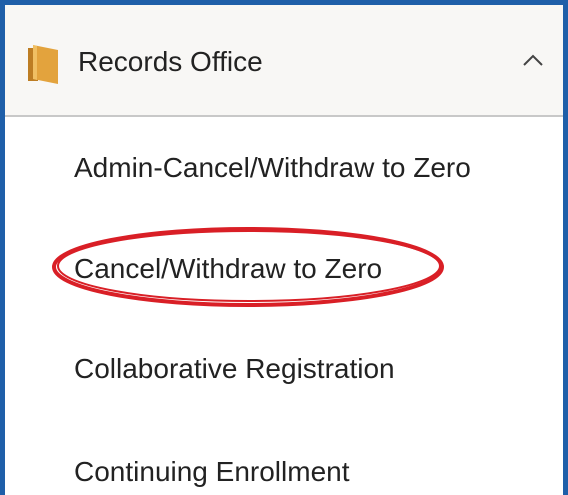  What do you see at coordinates (228, 269) in the screenshot?
I see `menu-item-cancel-withdraw-to-zero: Cancel/Withdraw to Zero` at bounding box center [228, 269].